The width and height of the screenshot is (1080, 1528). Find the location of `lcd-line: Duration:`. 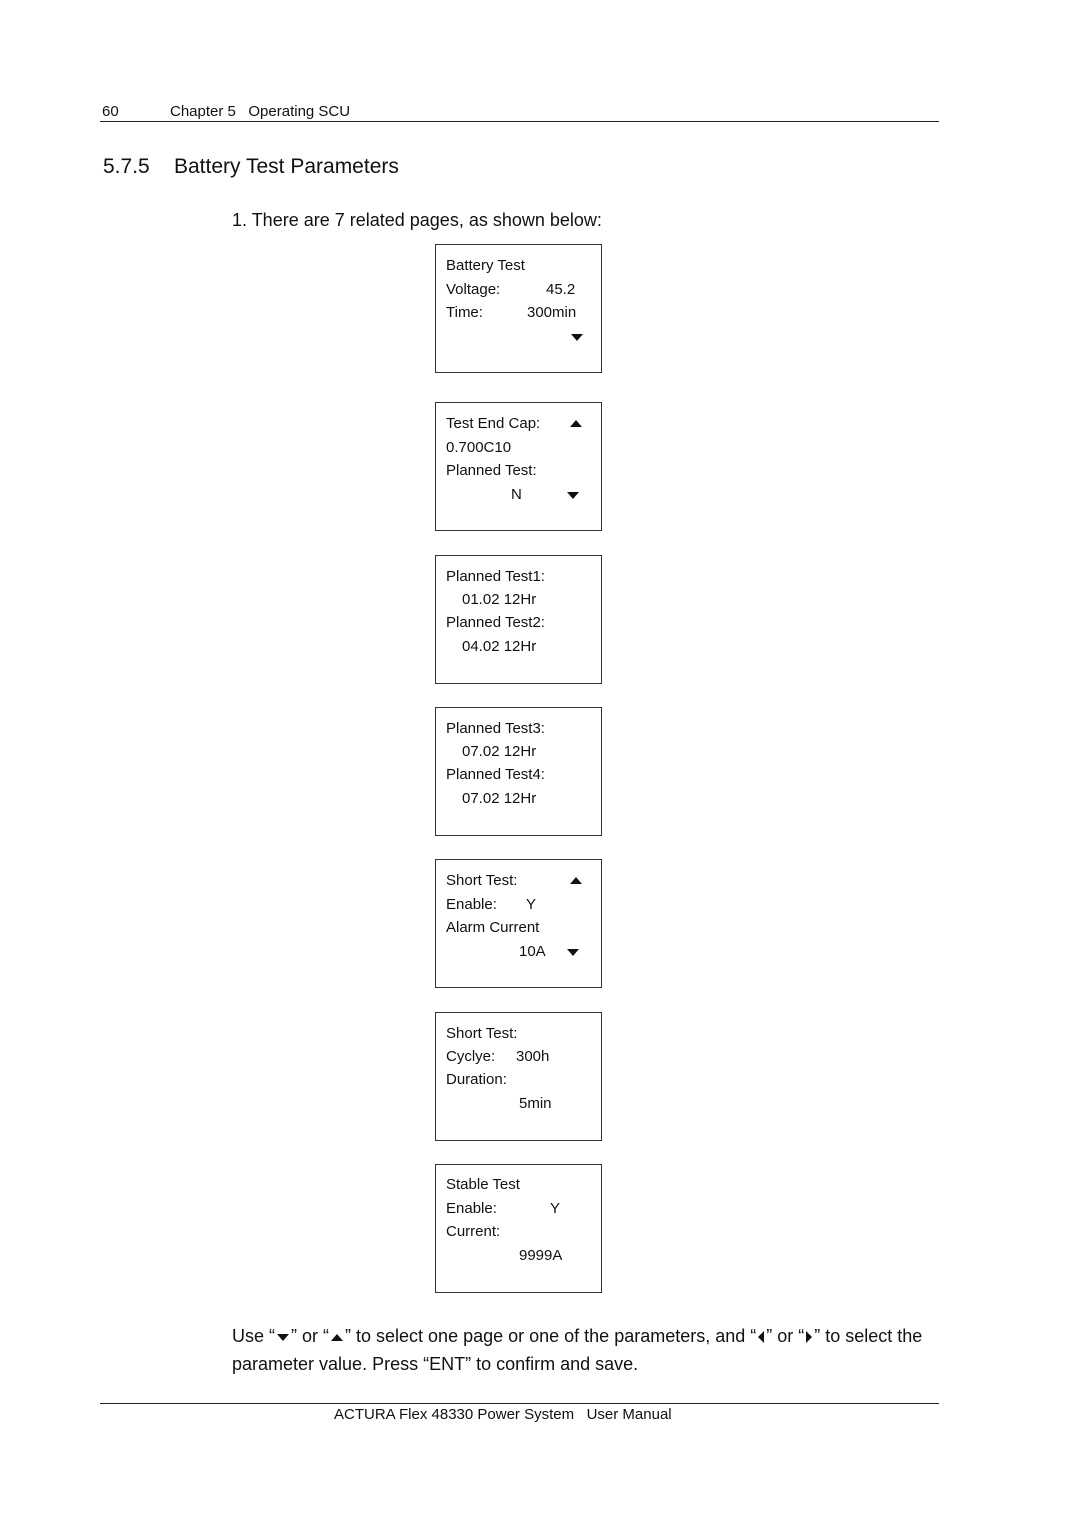

lcd-line: Duration: is located at coordinates (476, 1079).